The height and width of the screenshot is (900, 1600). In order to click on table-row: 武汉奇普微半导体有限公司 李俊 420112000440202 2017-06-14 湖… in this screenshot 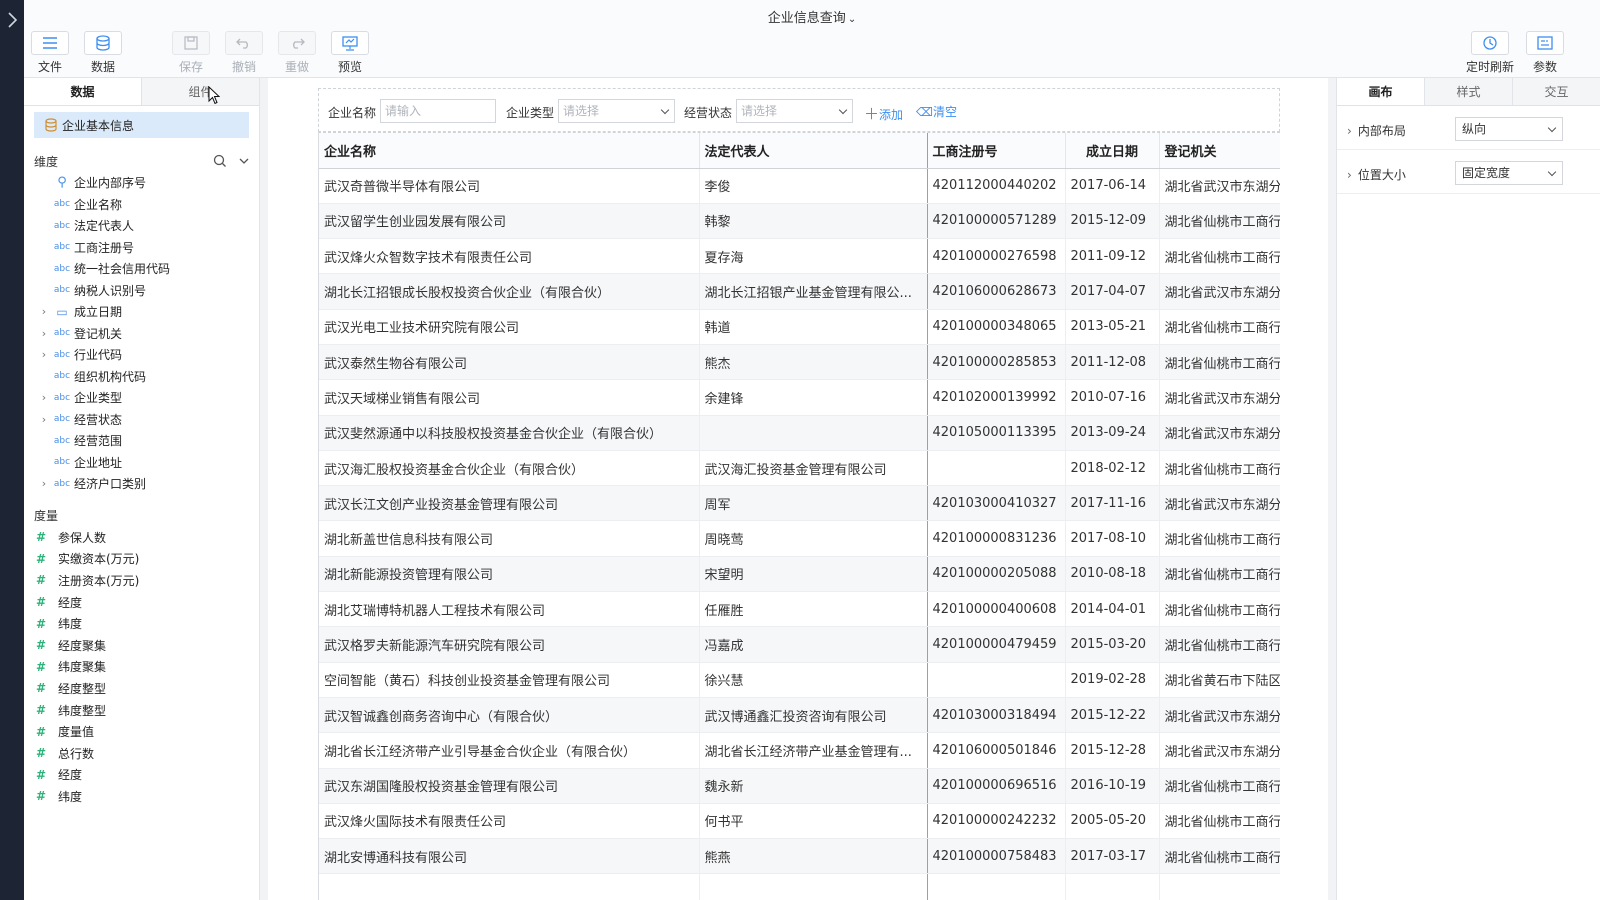, I will do `click(799, 186)`.